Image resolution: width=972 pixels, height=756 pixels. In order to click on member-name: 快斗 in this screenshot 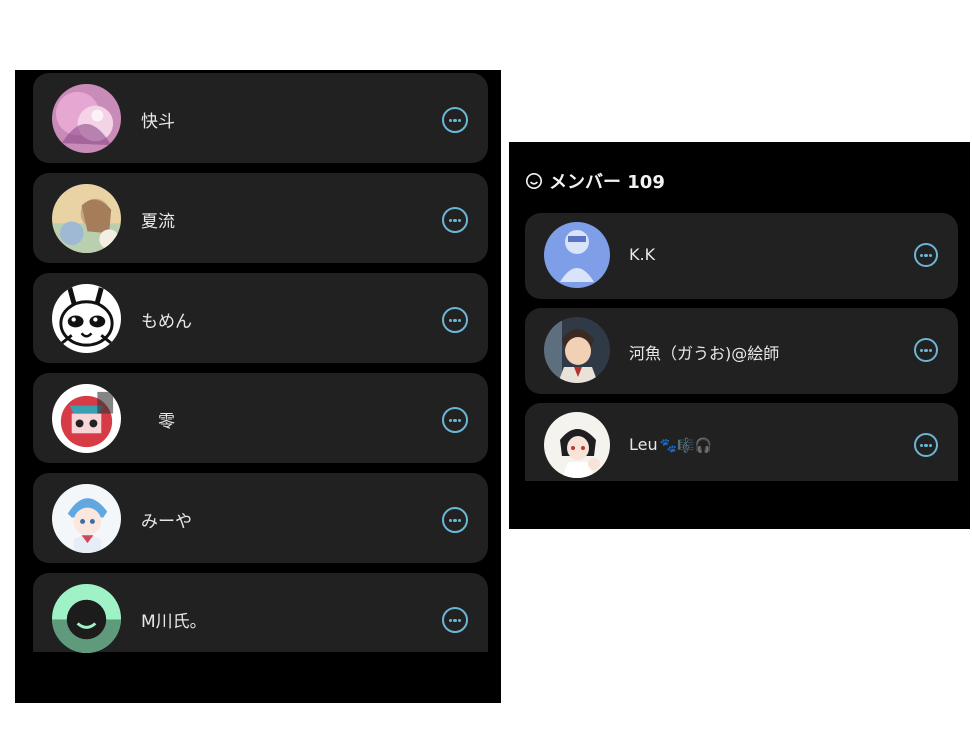, I will do `click(158, 122)`.